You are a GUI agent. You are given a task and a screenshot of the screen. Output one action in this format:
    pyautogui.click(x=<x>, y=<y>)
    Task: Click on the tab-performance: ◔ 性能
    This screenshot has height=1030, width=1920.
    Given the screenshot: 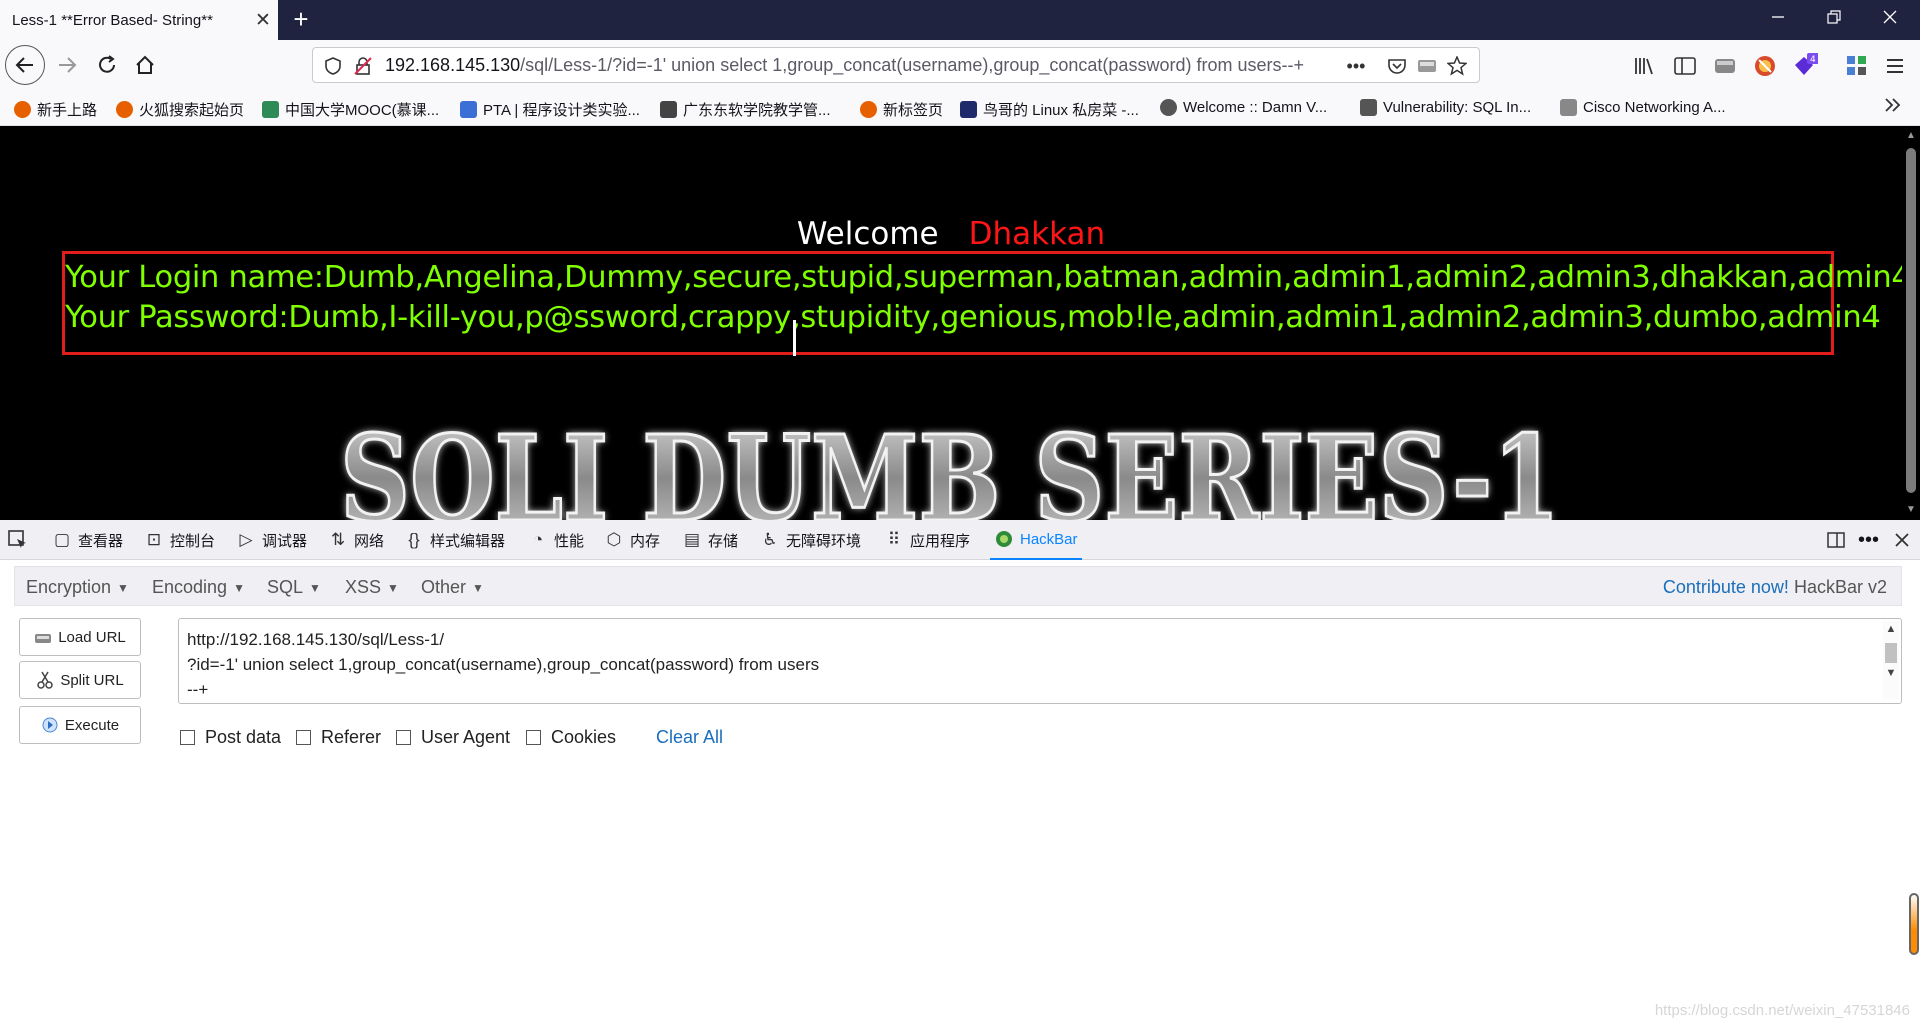 What is the action you would take?
    pyautogui.click(x=556, y=540)
    